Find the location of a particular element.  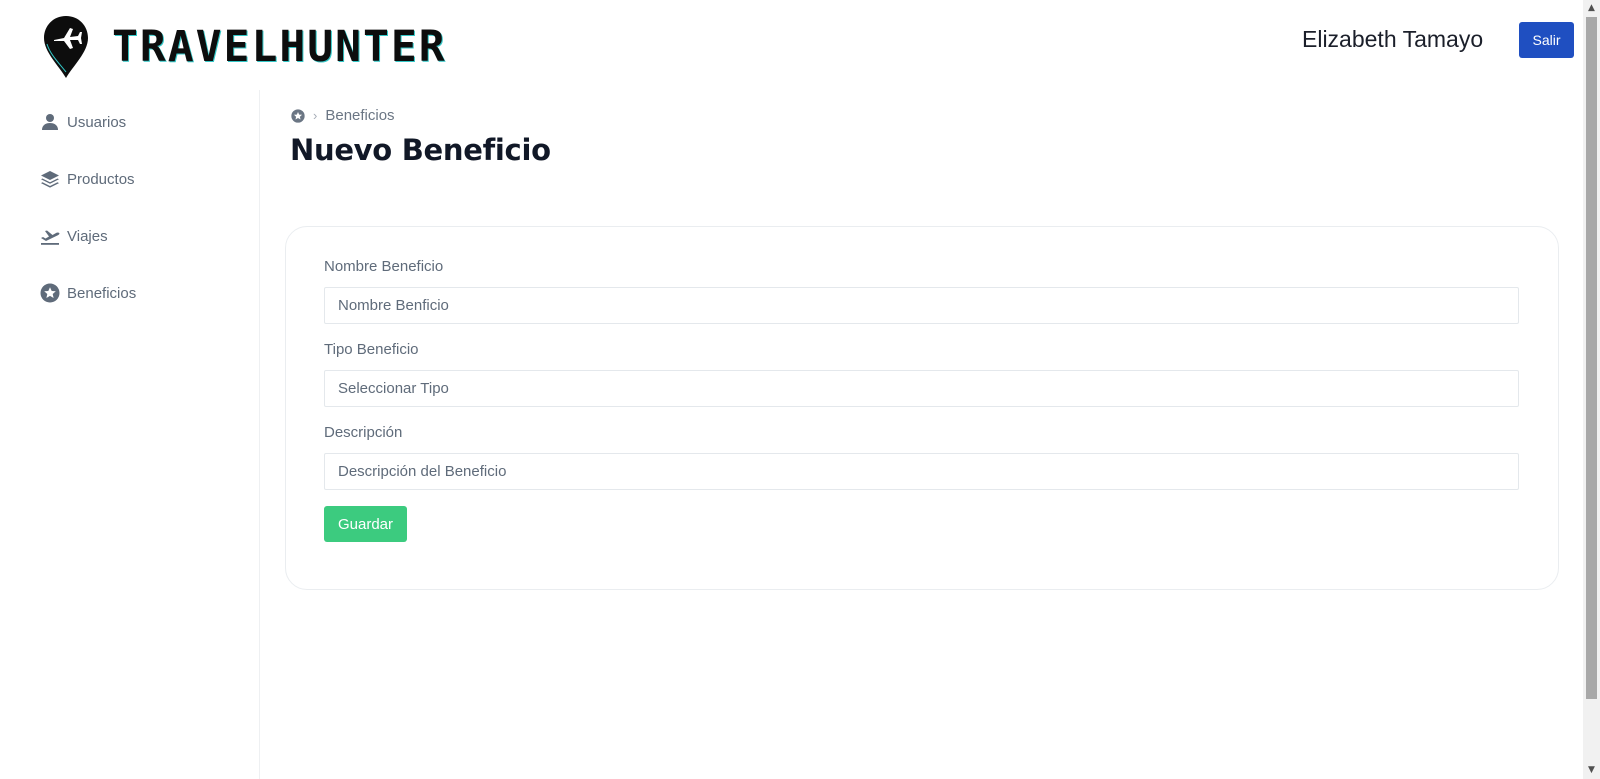

plane-departure-icon is located at coordinates (50, 236).